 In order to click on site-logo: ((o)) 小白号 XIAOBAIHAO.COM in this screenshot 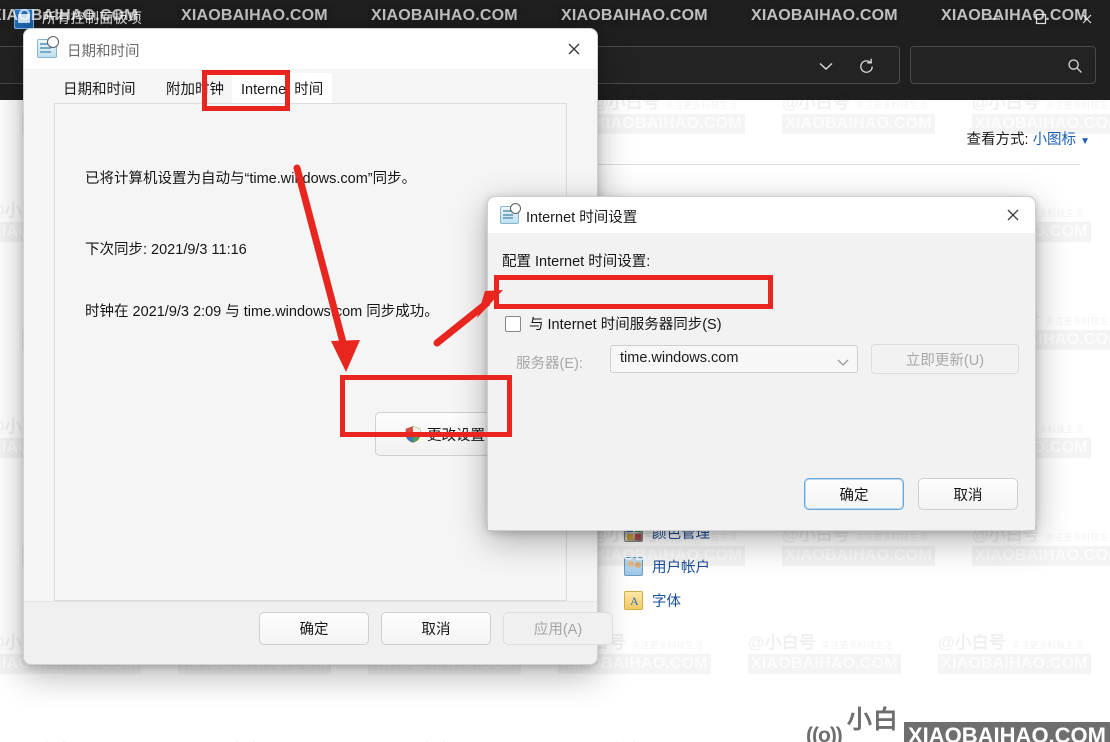, I will do `click(958, 721)`.